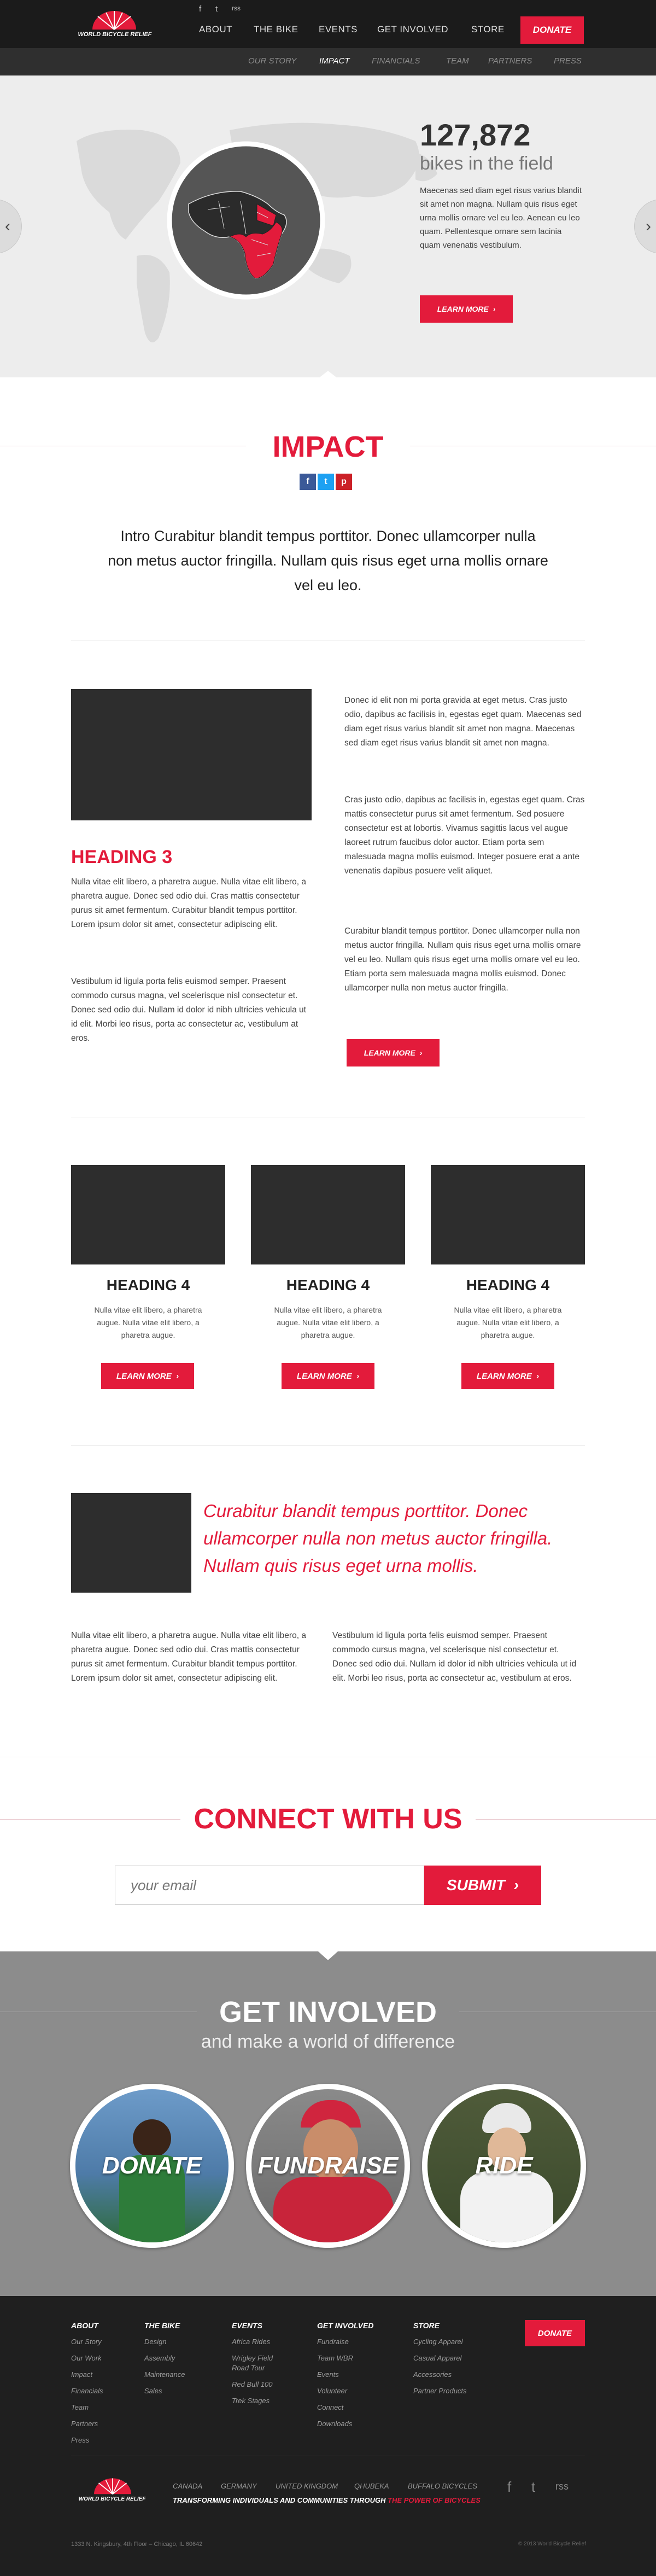 This screenshot has height=2576, width=656. Describe the element at coordinates (333, 2342) in the screenshot. I see `footer-link: Fundraise` at that location.